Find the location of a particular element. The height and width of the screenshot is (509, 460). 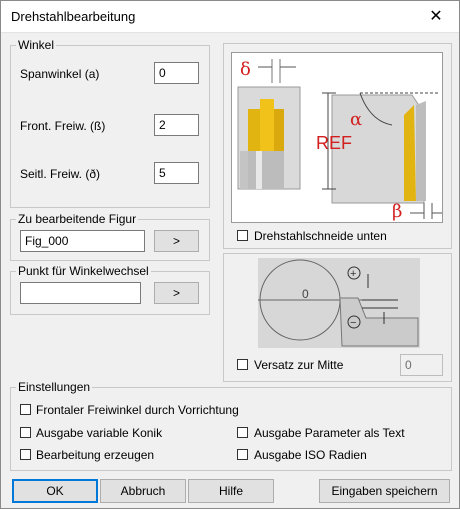

versatz-illustration: 0 + − is located at coordinates (338, 303).